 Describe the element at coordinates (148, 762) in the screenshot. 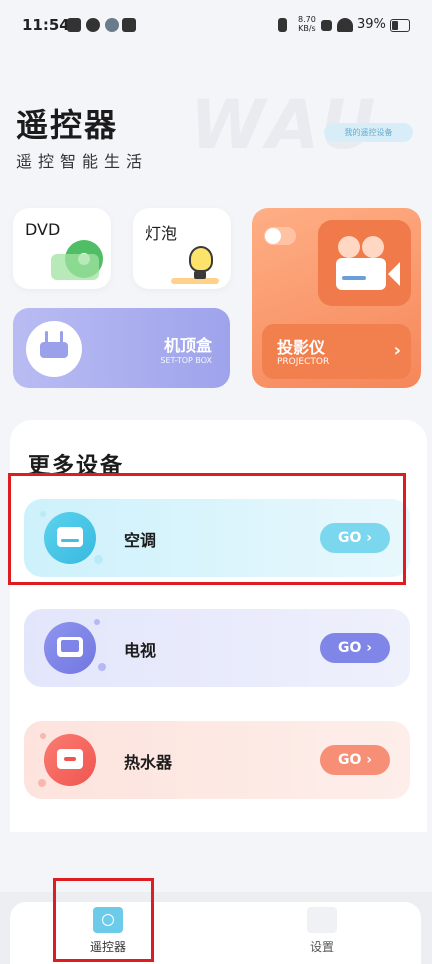

I see `device-row-label: 热水器` at that location.